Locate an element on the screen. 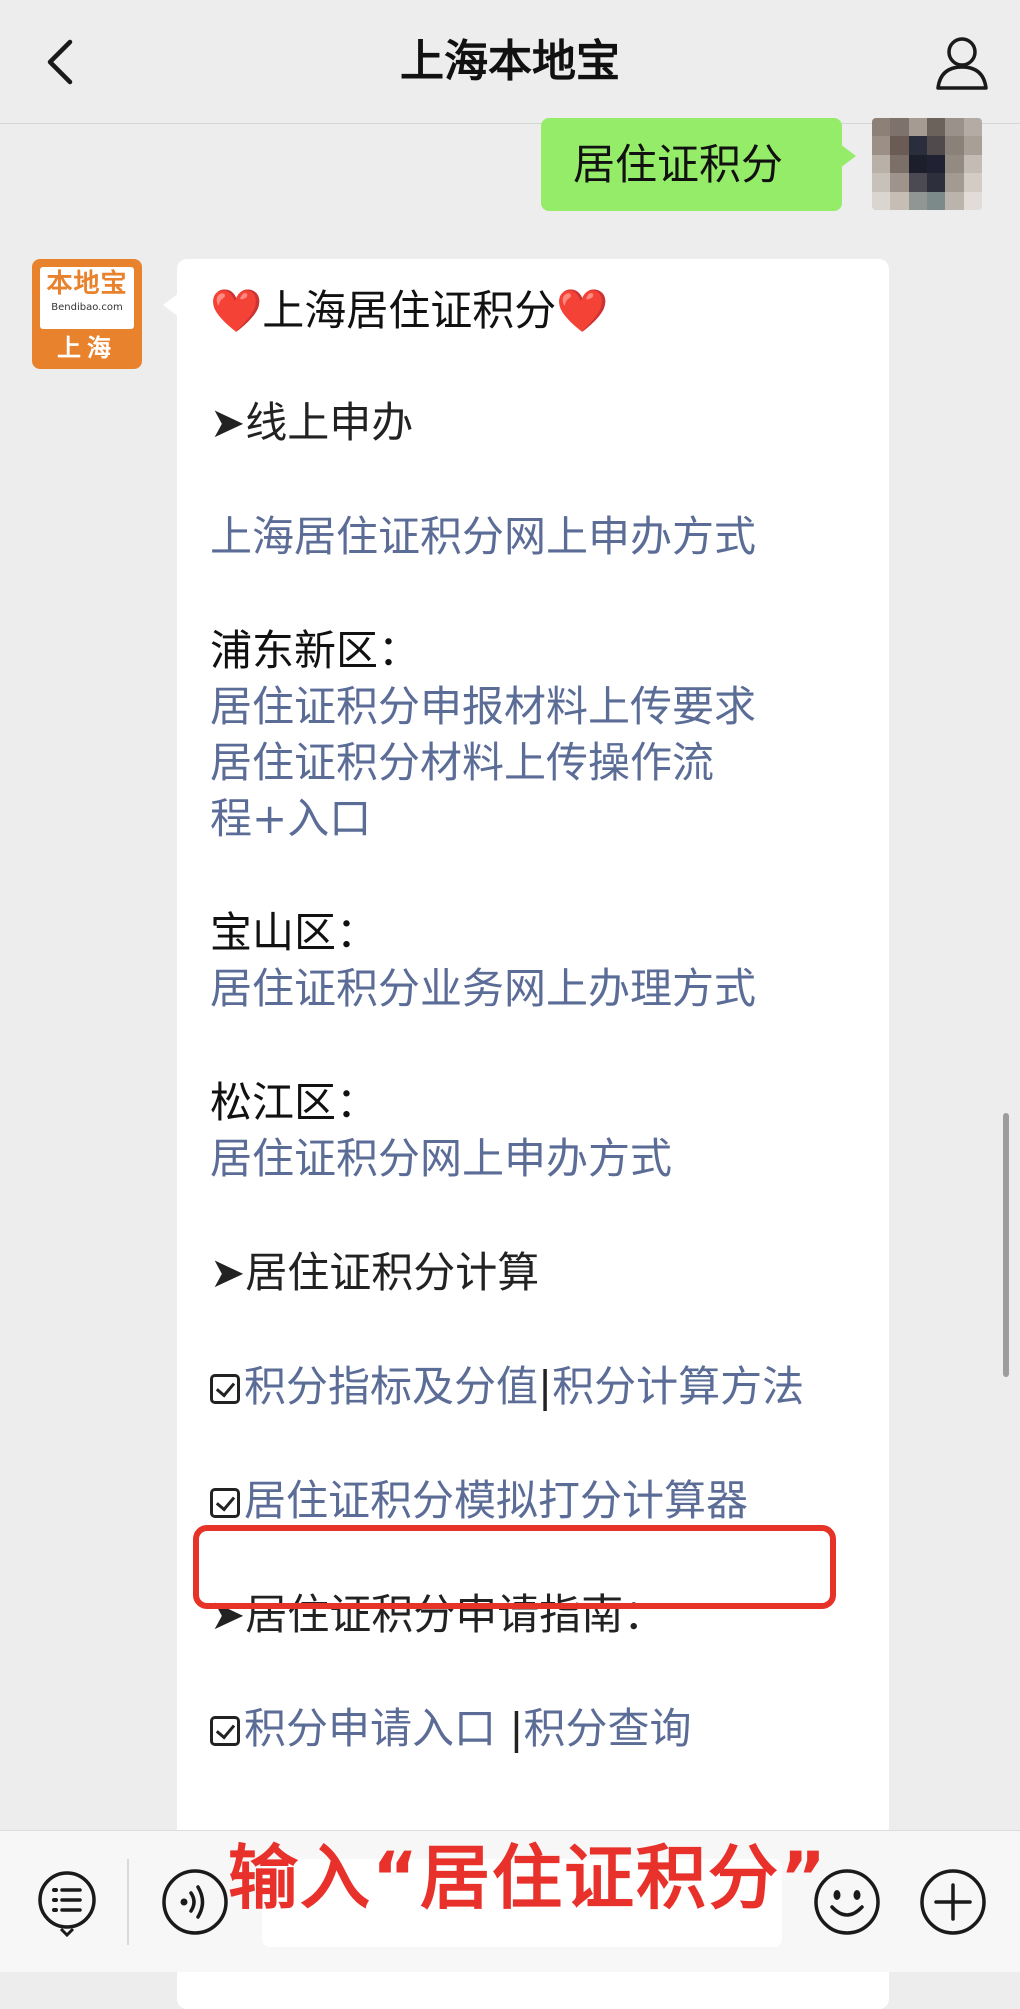  section-heading-guide: ➤居住证积分申请指南： is located at coordinates (438, 1614).